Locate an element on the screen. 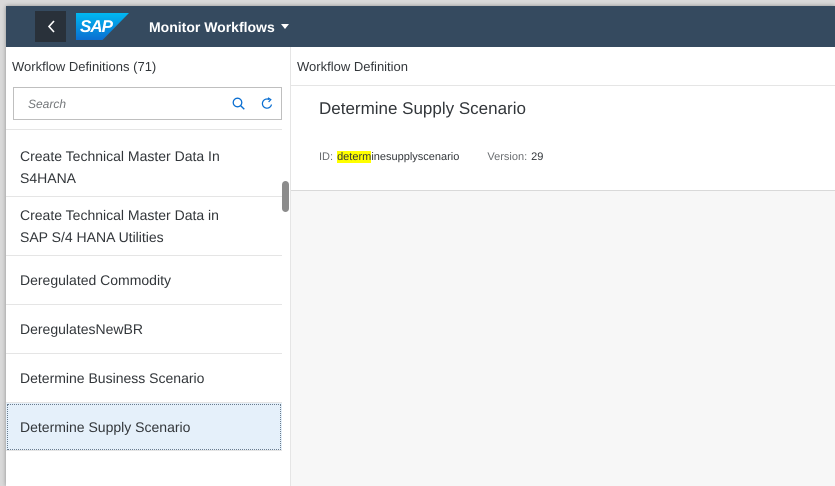 The image size is (835, 486). pane-title: Workflow Definition is located at coordinates (563, 66).